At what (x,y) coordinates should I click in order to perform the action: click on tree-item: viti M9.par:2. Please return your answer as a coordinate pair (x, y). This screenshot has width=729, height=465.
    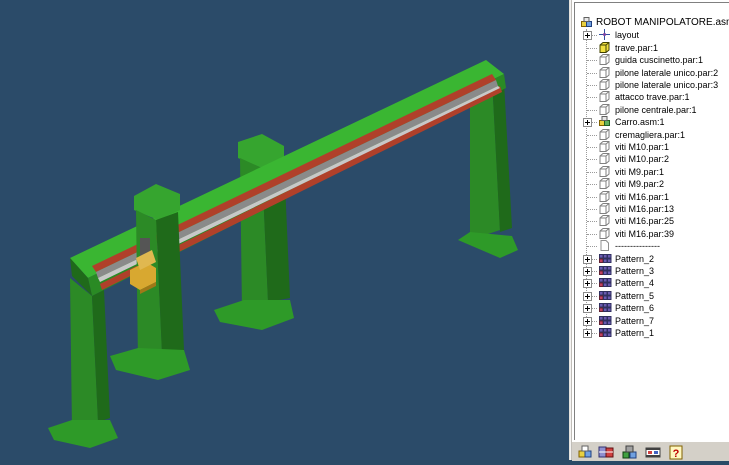
    Looking at the image, I should click on (652, 184).